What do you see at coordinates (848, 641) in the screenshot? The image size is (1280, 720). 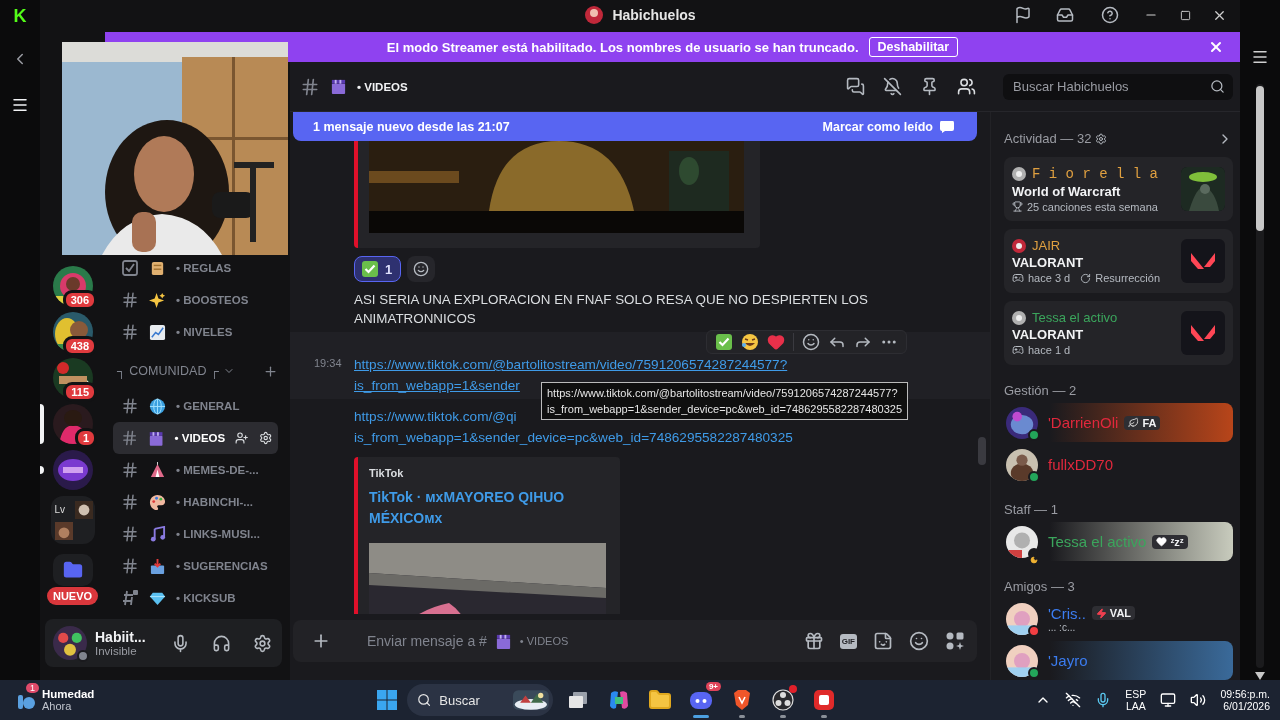 I see `gif-button: GIF` at bounding box center [848, 641].